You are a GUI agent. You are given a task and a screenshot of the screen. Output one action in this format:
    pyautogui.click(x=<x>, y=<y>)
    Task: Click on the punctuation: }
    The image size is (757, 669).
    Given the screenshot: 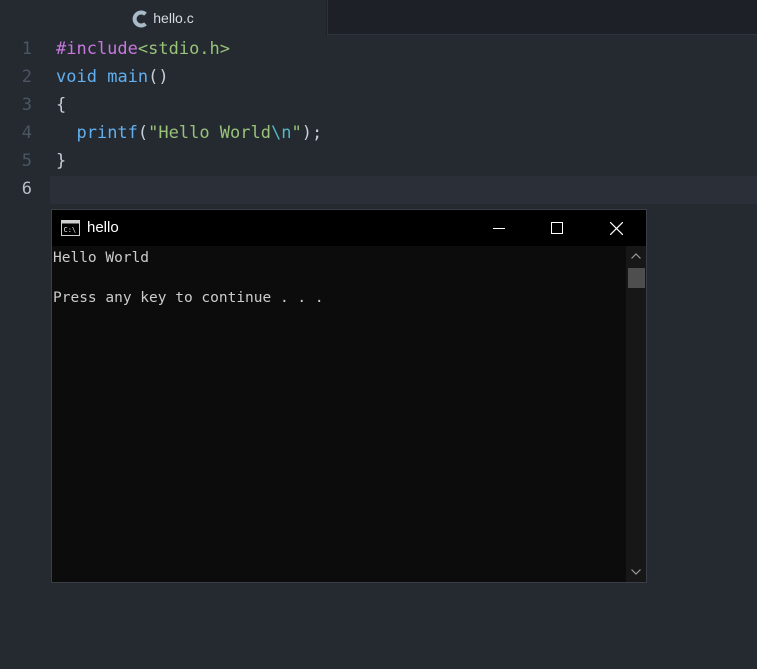 What is the action you would take?
    pyautogui.click(x=61, y=161)
    